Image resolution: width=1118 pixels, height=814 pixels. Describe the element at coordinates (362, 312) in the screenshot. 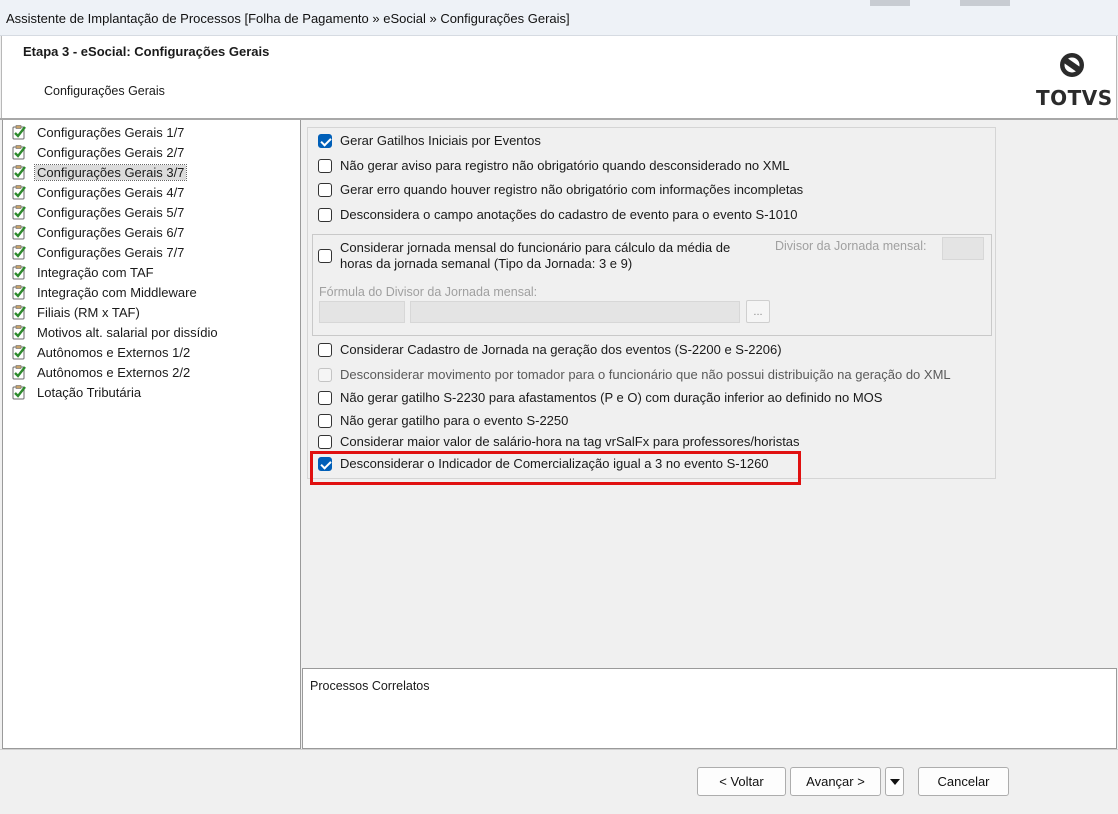

I see `formula-code-input` at that location.